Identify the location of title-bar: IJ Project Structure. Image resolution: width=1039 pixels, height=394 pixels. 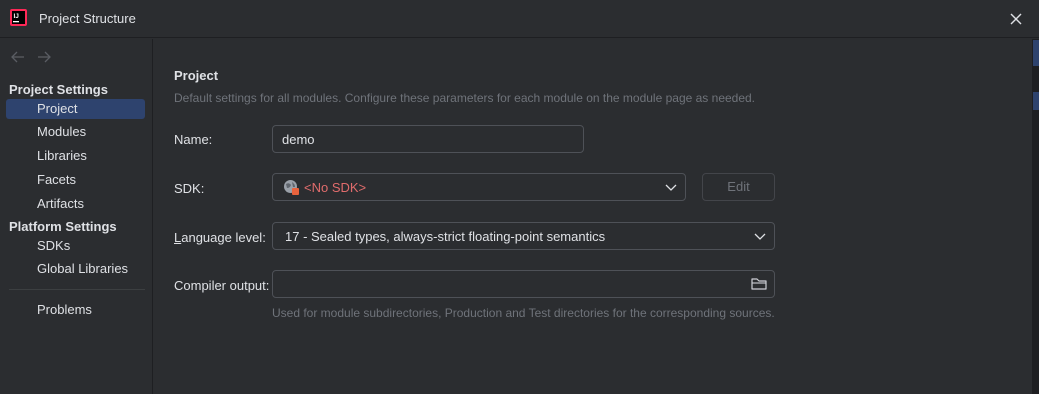
(519, 19).